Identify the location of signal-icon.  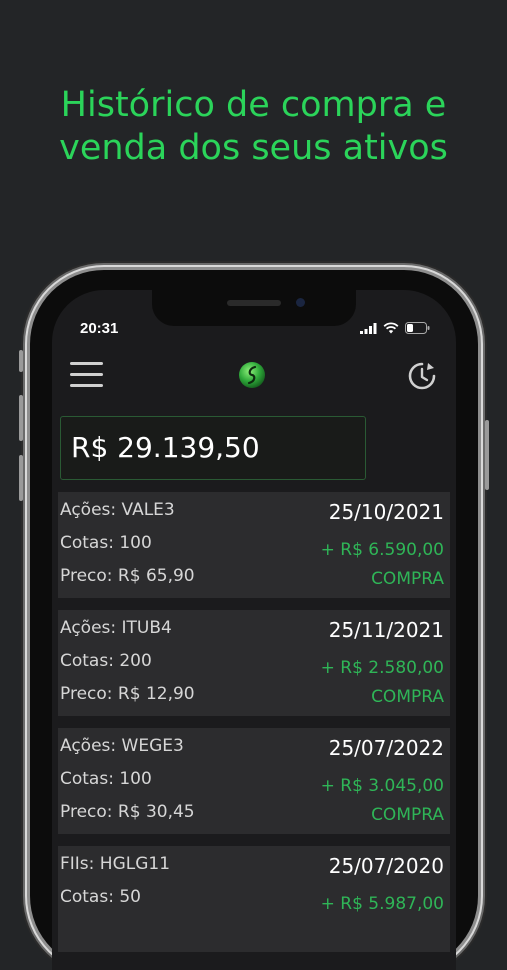
(368, 328).